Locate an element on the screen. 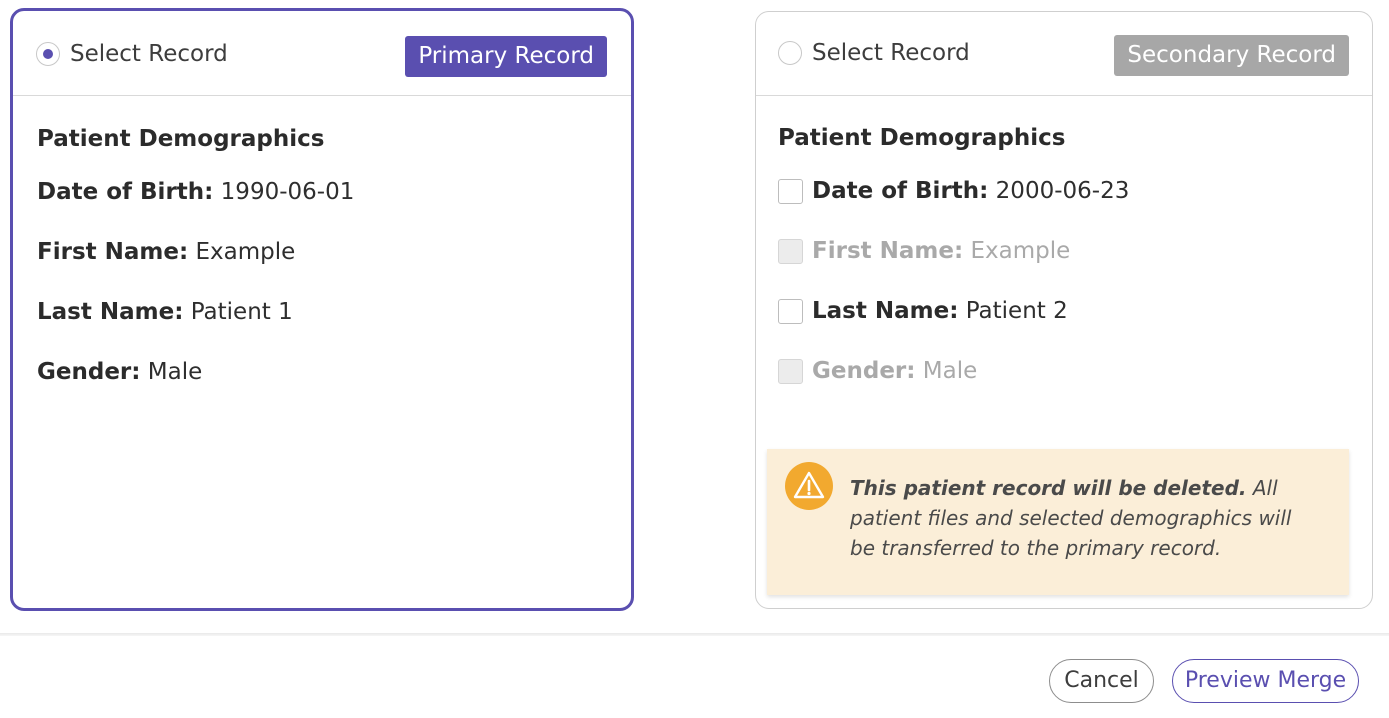 This screenshot has width=1389, height=718. secondary-card-header: Select Record Secondary Record is located at coordinates (1064, 54).